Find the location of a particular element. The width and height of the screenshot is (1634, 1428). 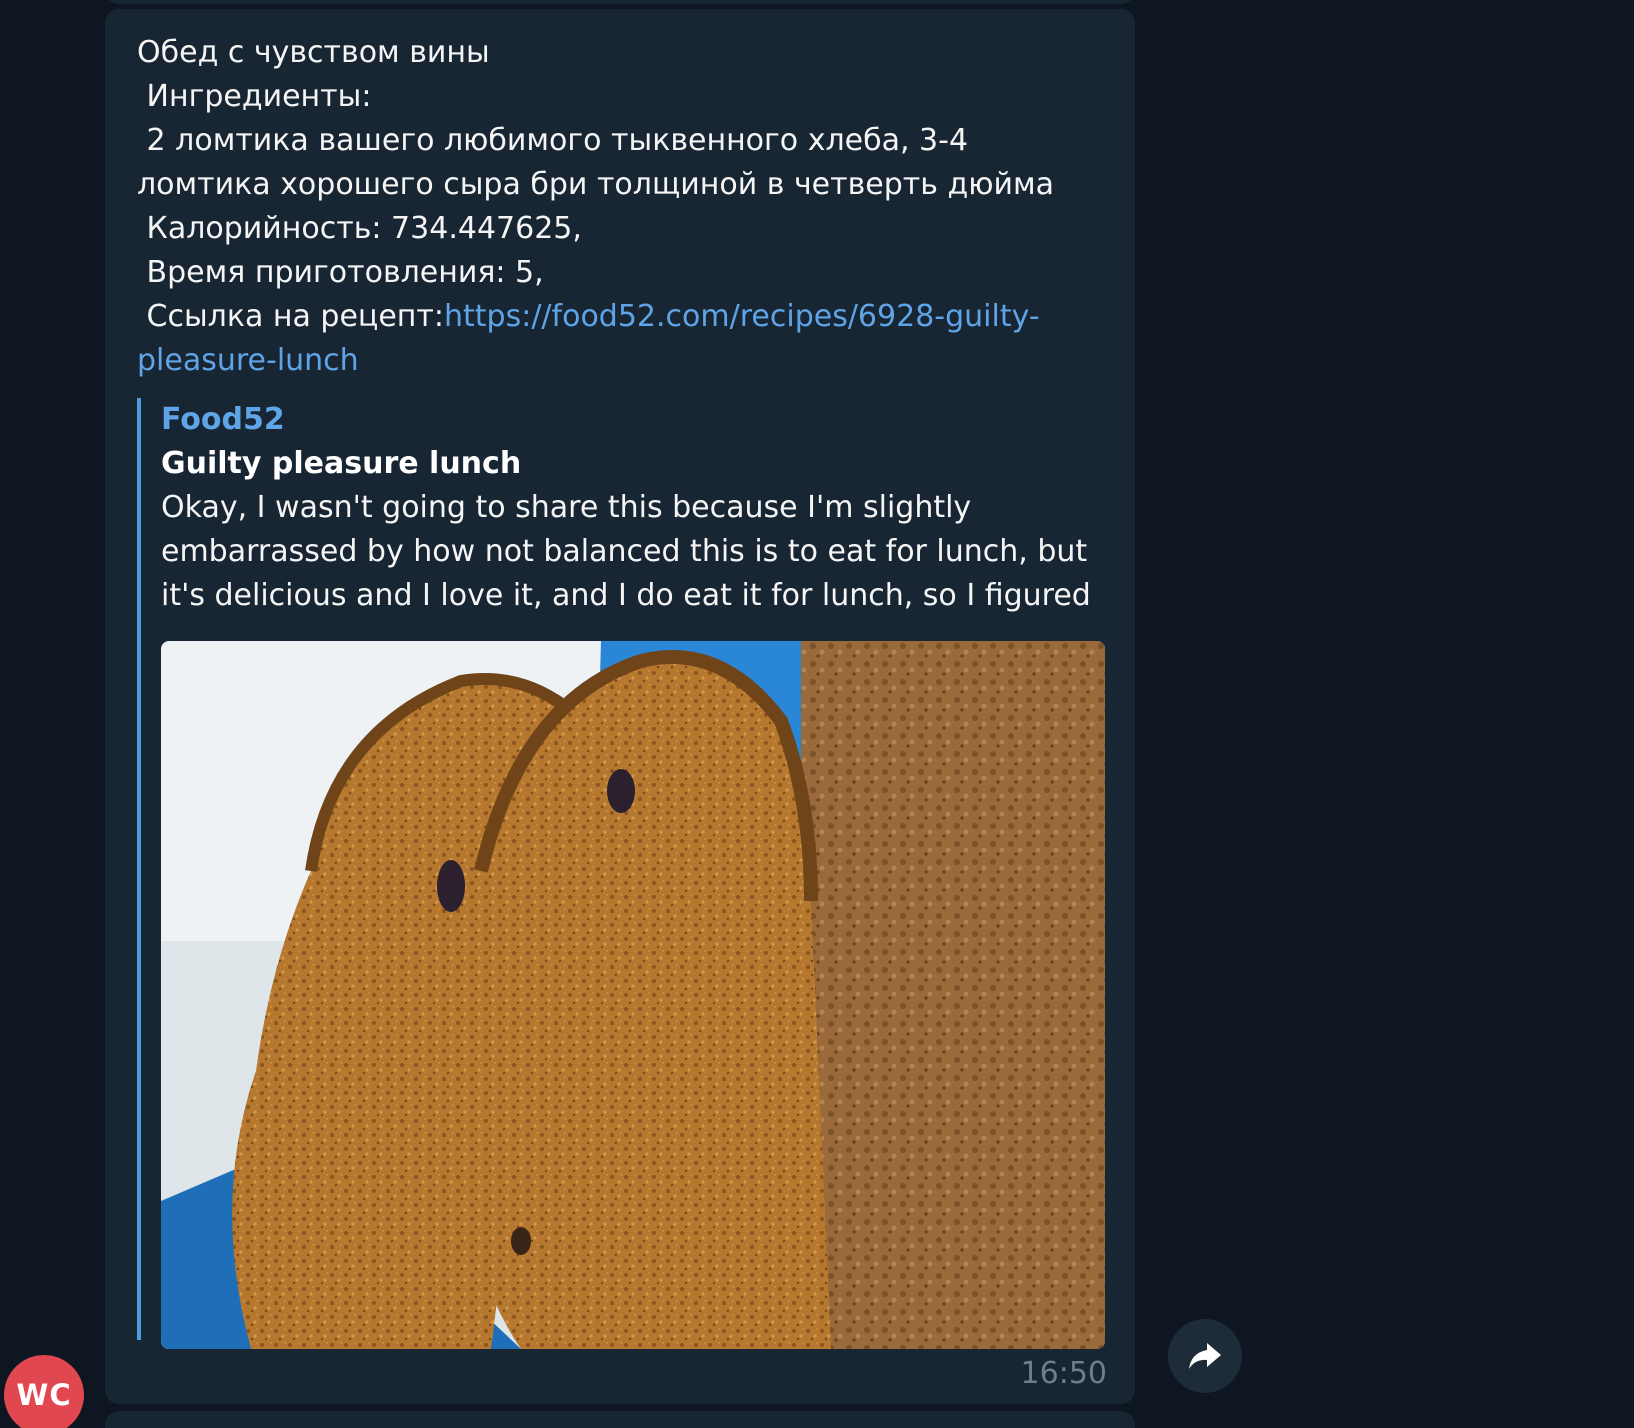

cook-time-text: Время приготовления: 5, is located at coordinates (340, 272).